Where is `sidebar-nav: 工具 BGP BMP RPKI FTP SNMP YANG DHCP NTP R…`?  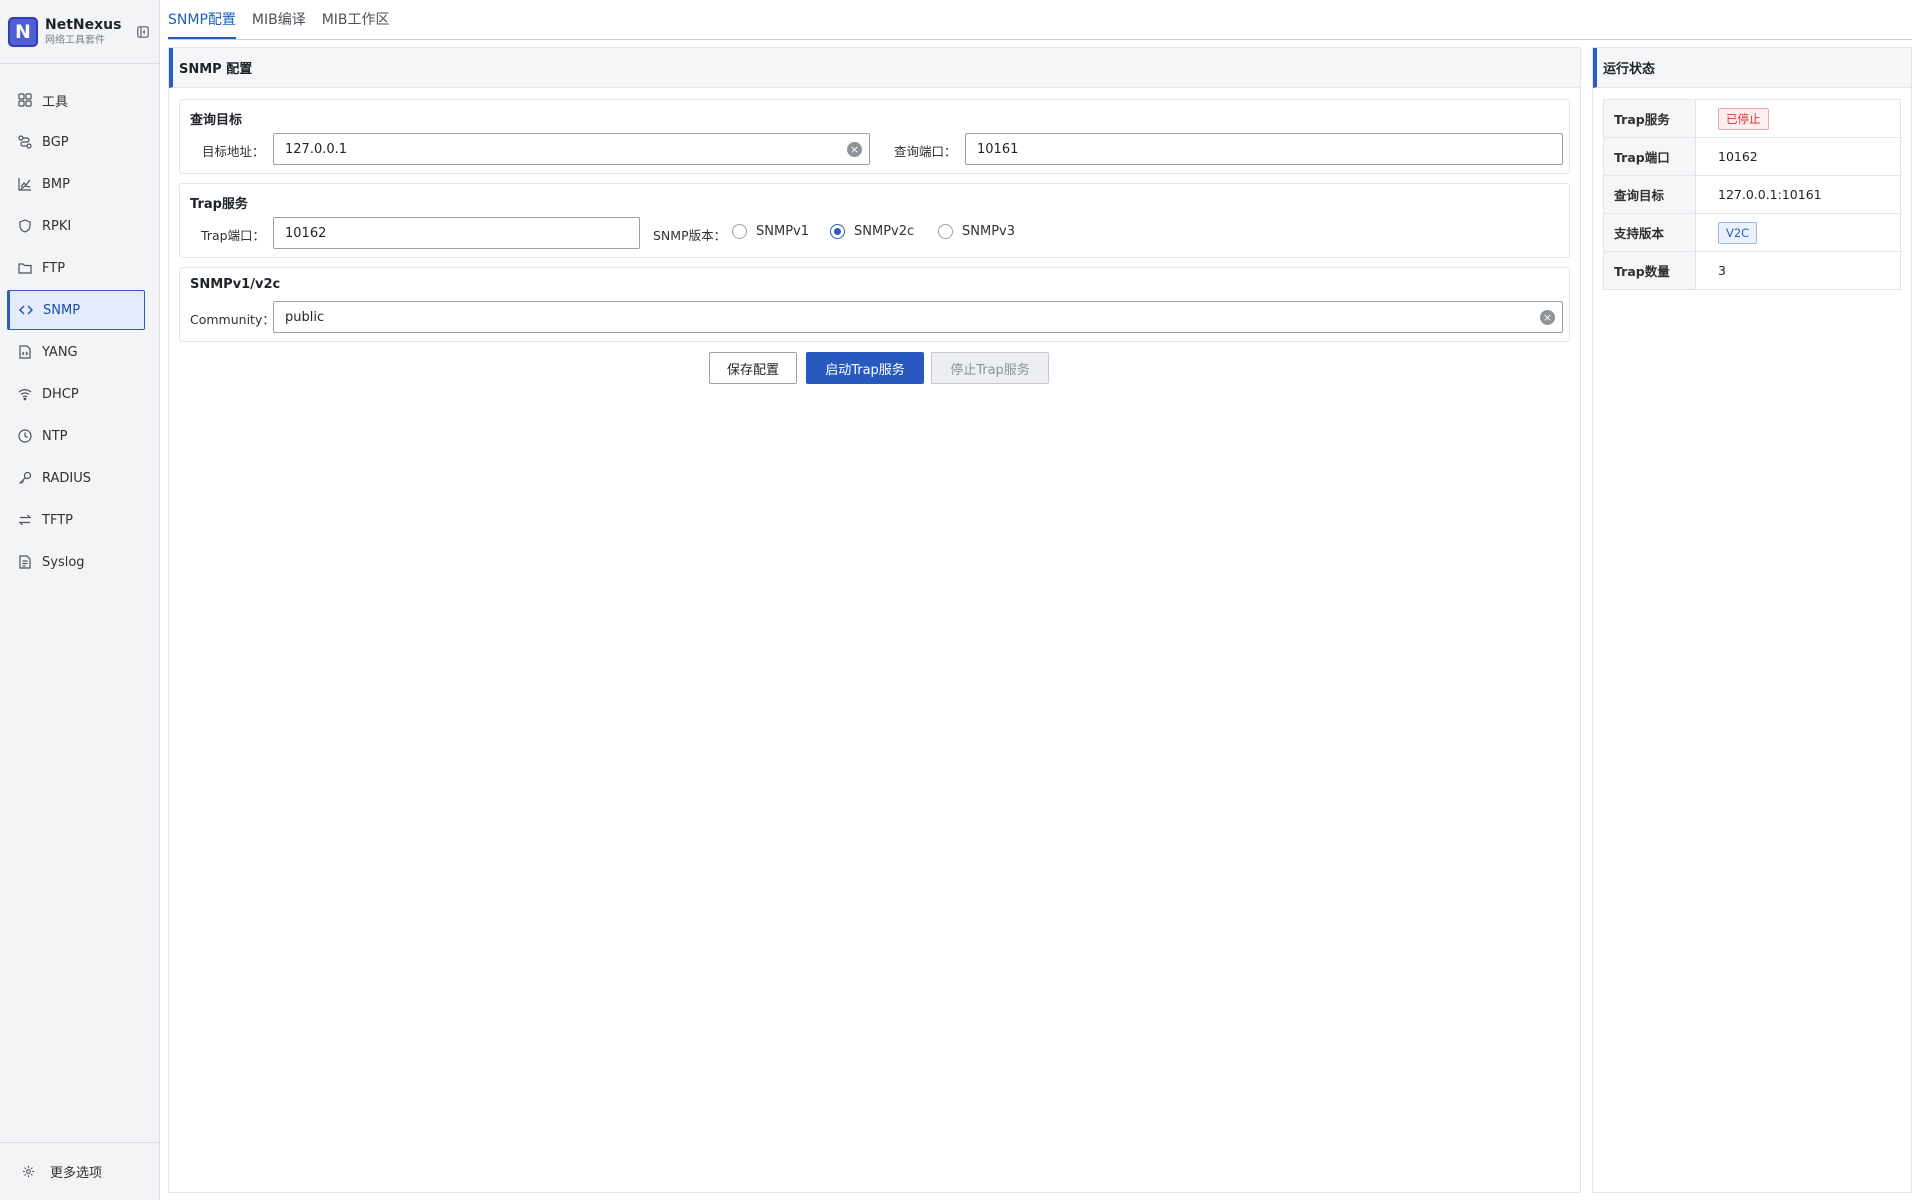
sidebar-nav: 工具 BGP BMP RPKI FTP SNMP YANG DHCP NTP R… is located at coordinates (79, 323).